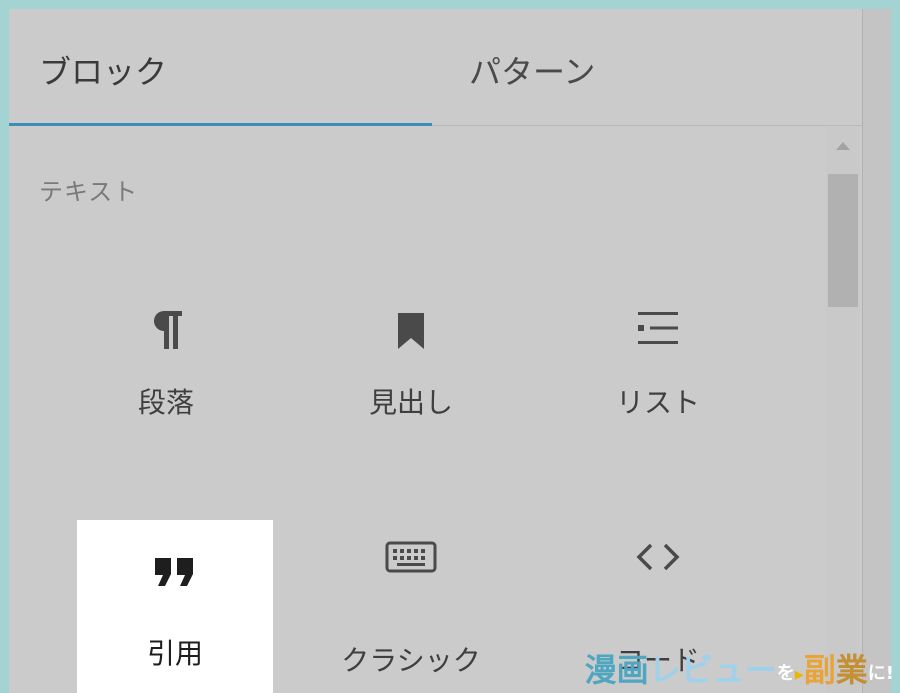 The width and height of the screenshot is (900, 693). Describe the element at coordinates (880, 673) in the screenshot. I see `watermark-text: に!` at that location.